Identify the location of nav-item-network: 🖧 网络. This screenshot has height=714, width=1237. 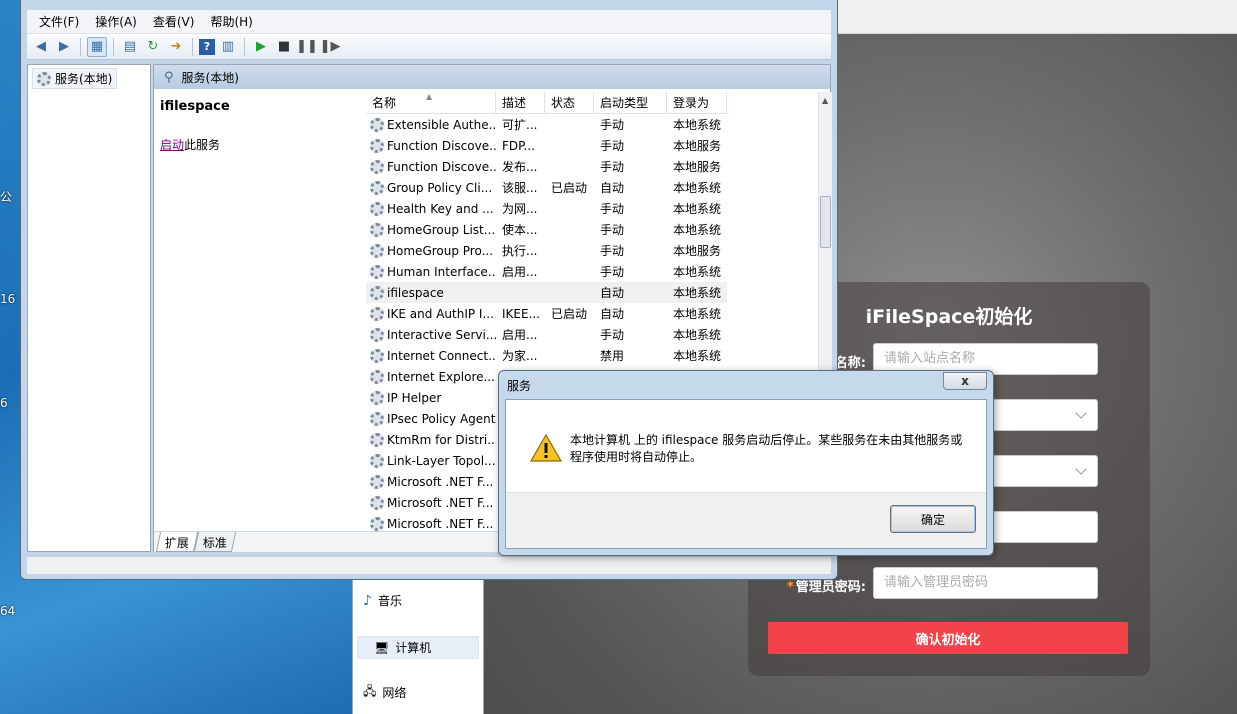
(384, 692).